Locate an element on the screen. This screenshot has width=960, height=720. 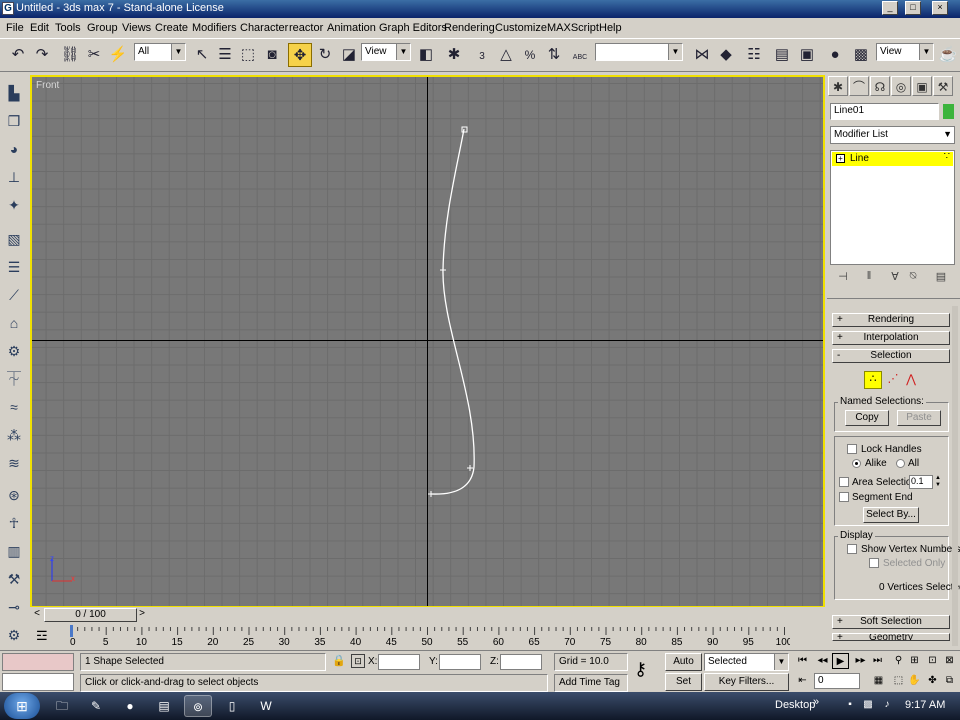
play-icon: ▶ is located at coordinates (840, 661).